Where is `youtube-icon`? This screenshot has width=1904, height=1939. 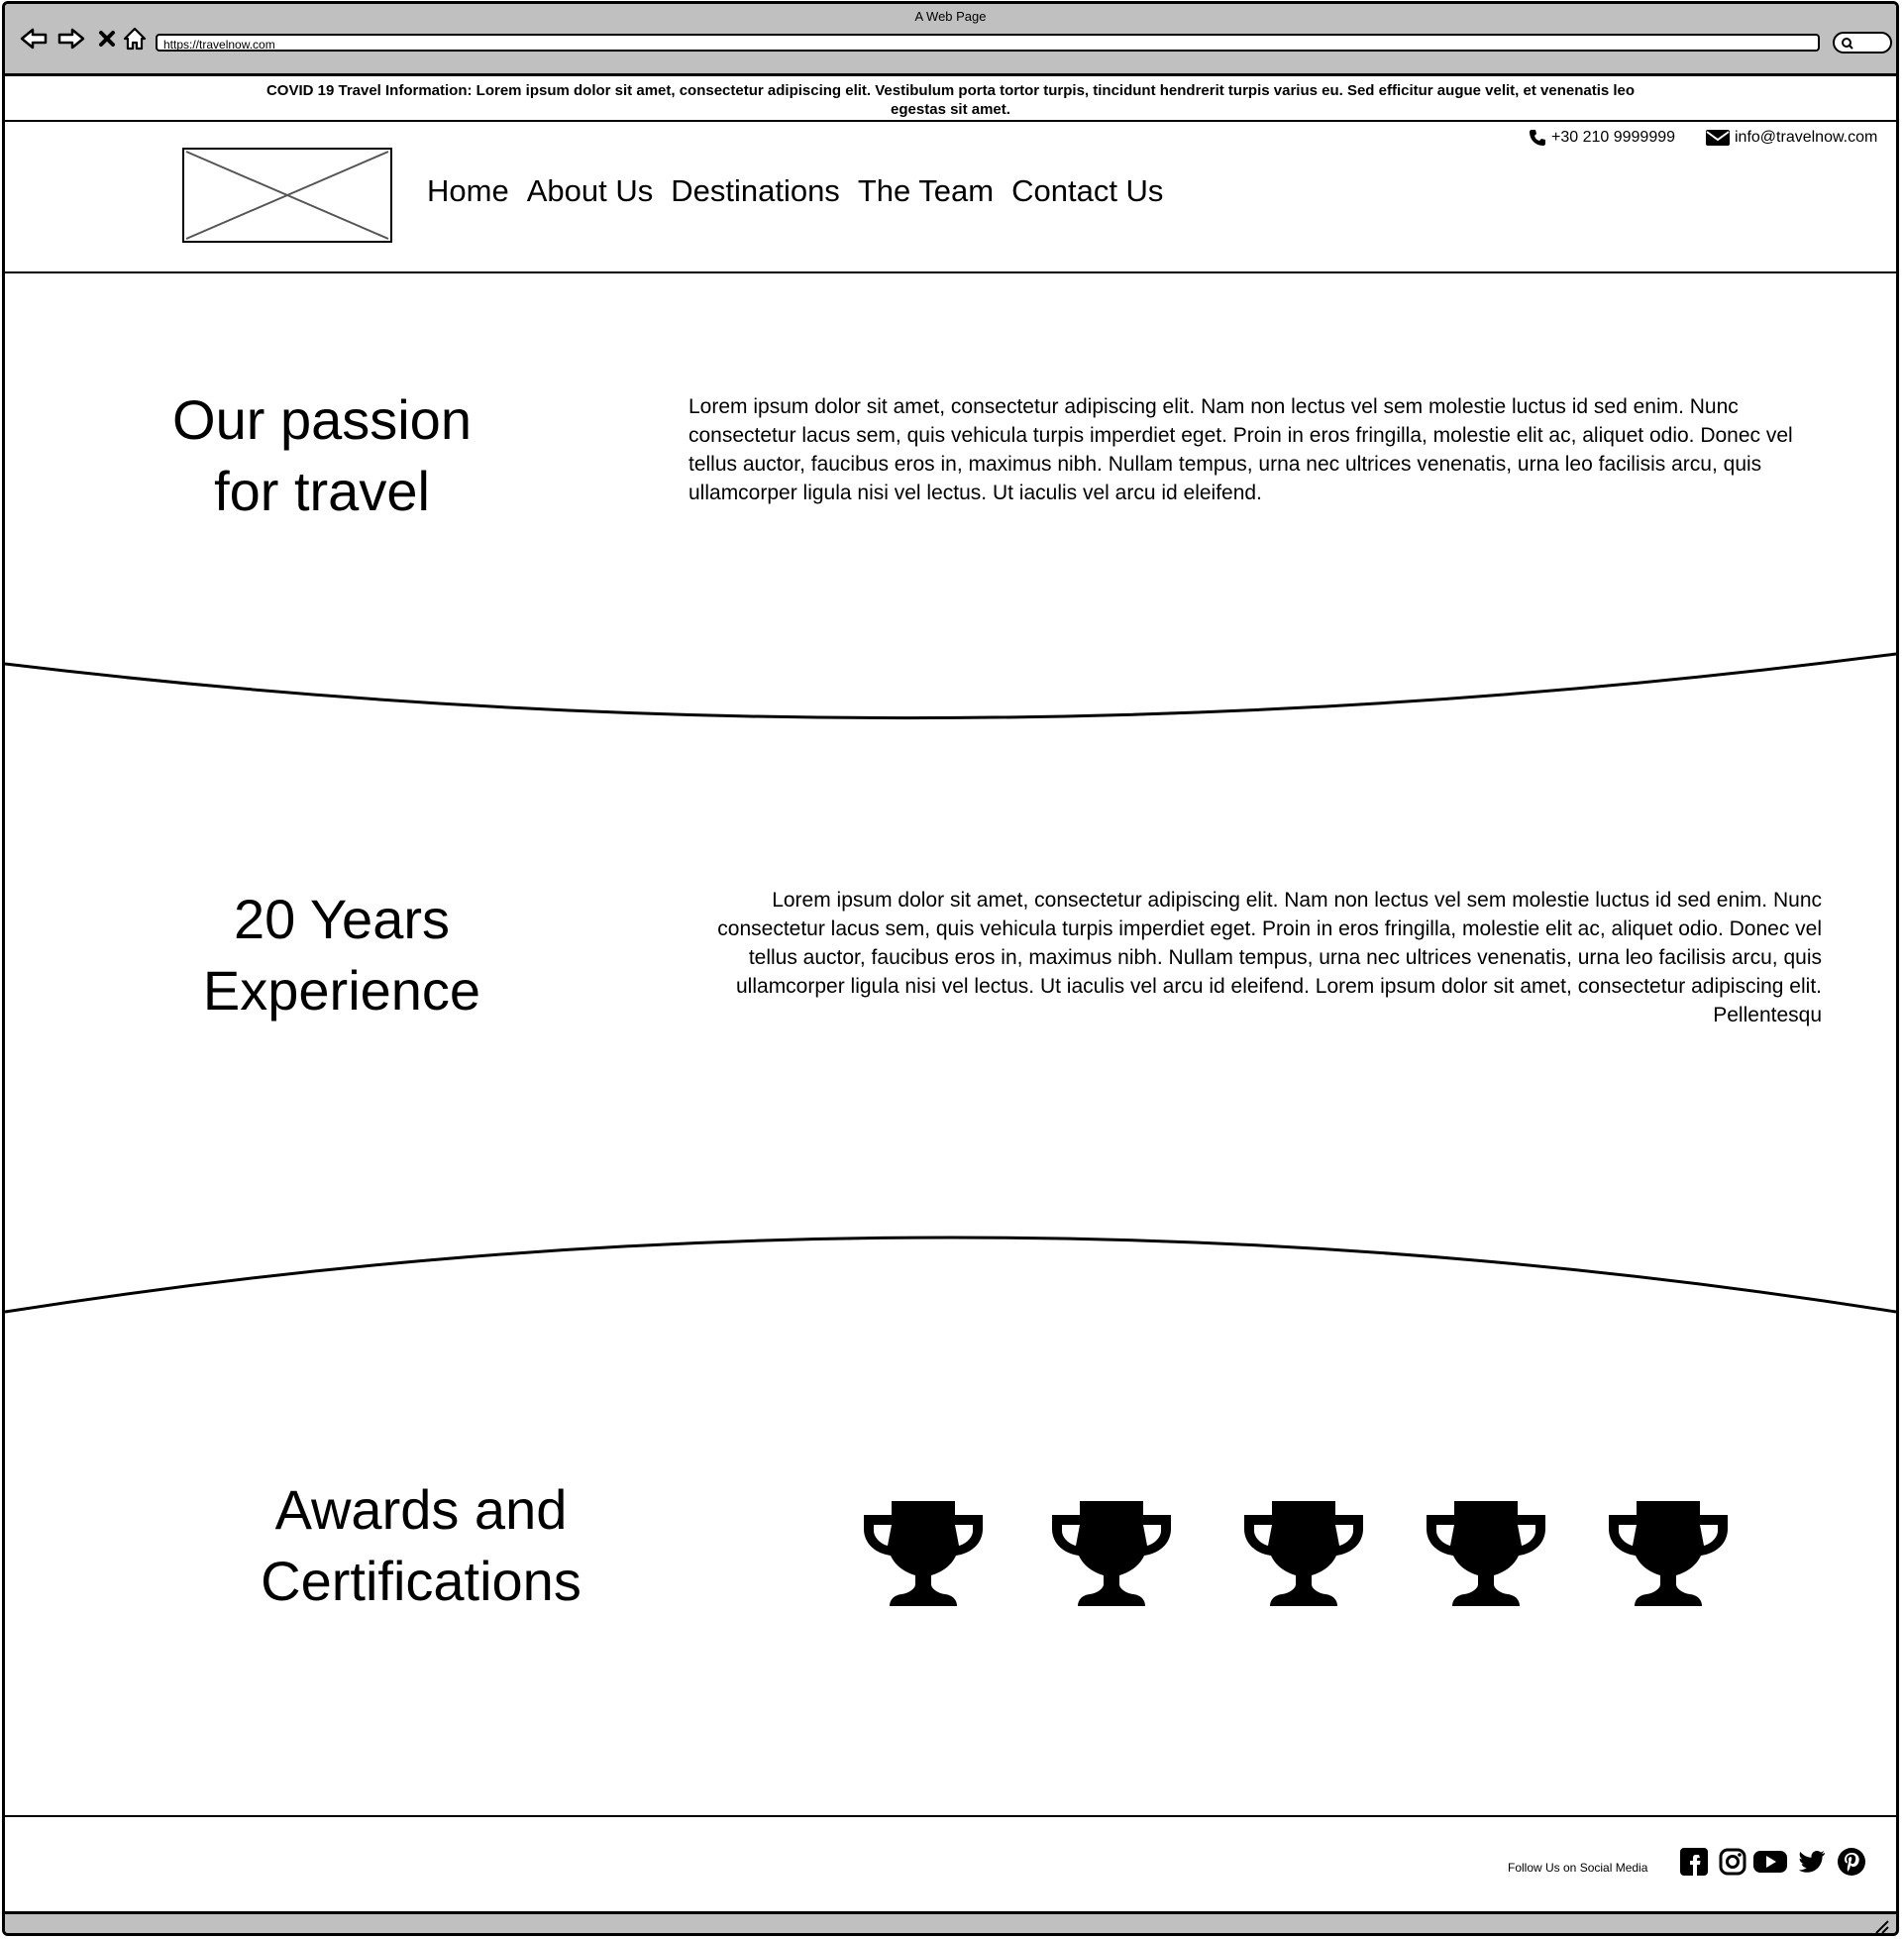 youtube-icon is located at coordinates (1770, 1862).